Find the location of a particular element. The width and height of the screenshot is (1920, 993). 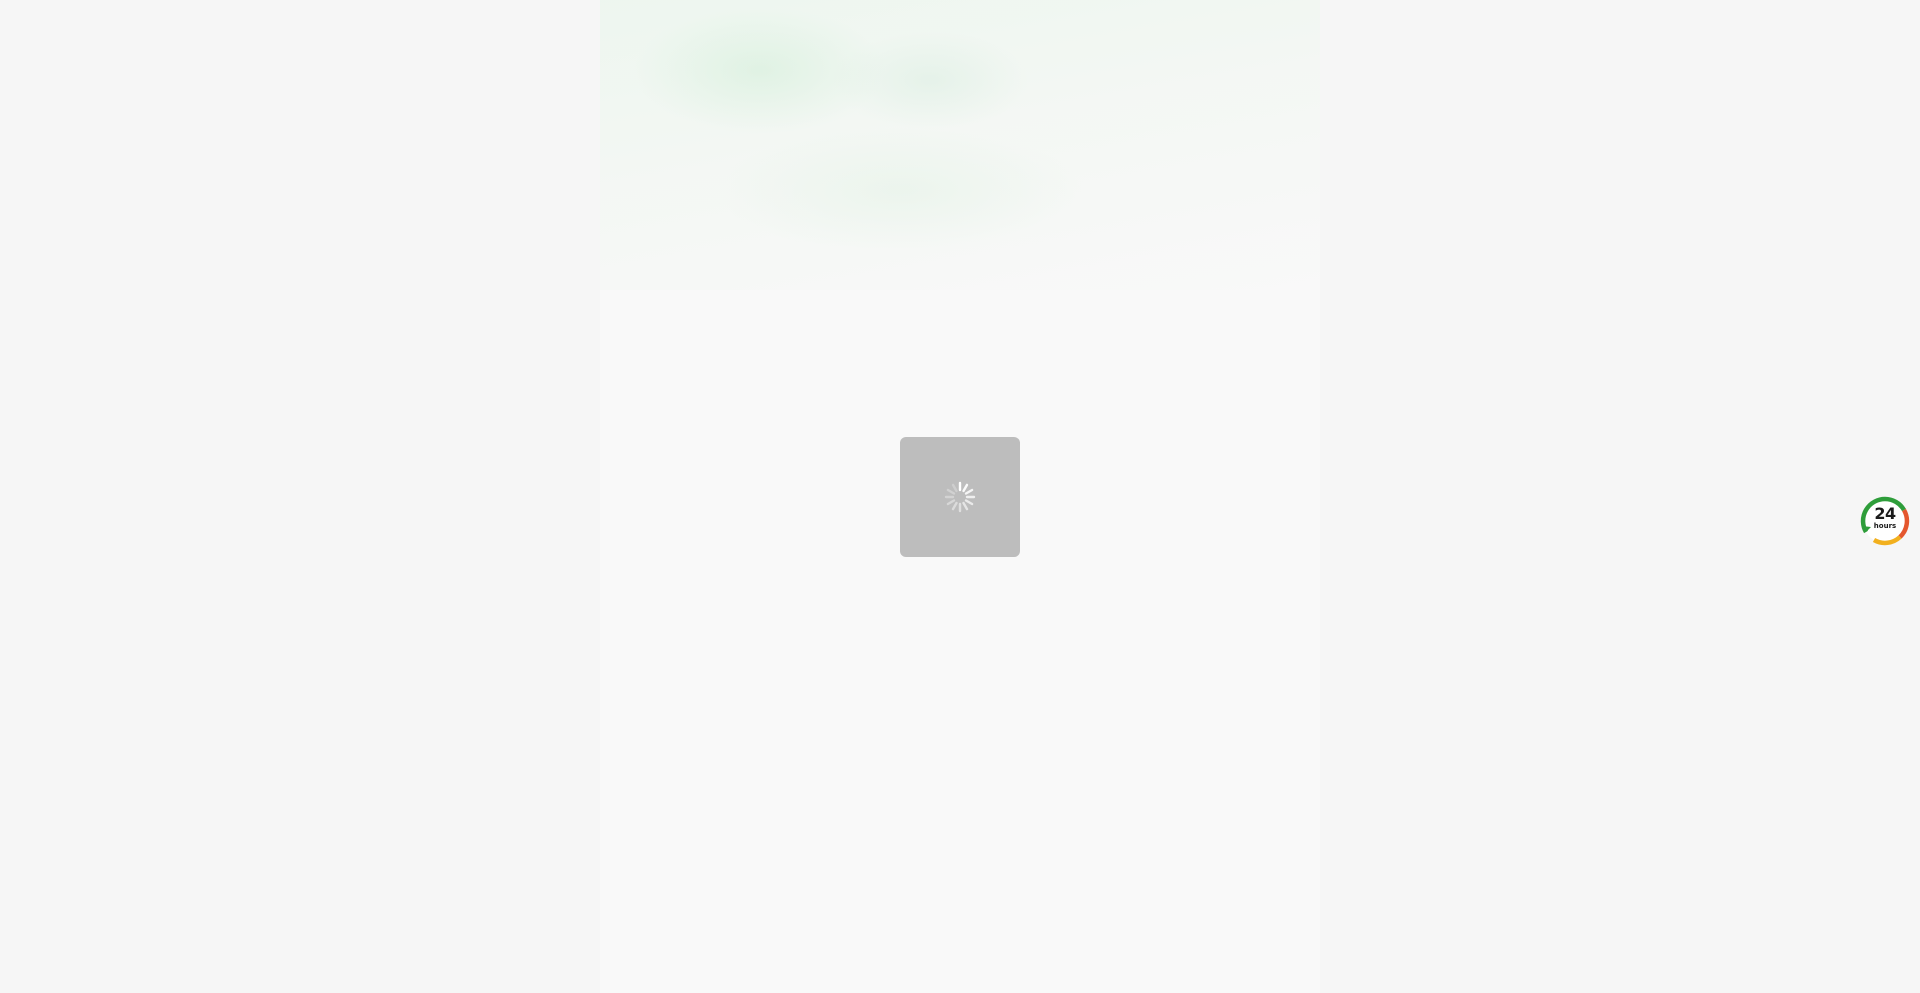

spinner-icon is located at coordinates (960, 497).